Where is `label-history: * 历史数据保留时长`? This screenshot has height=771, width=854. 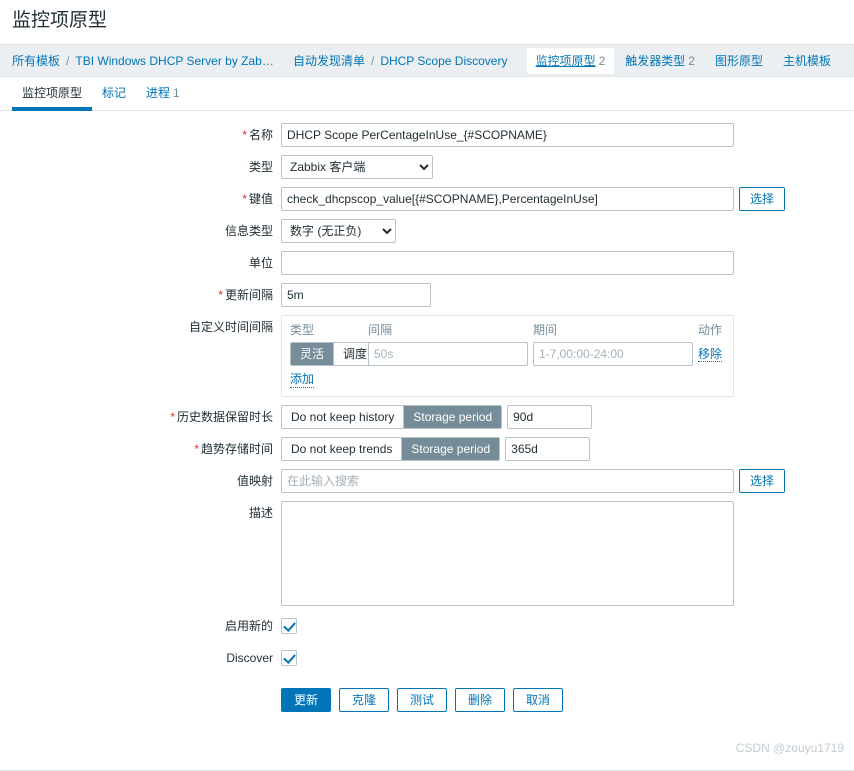 label-history: * 历史数据保留时长 is located at coordinates (140, 417).